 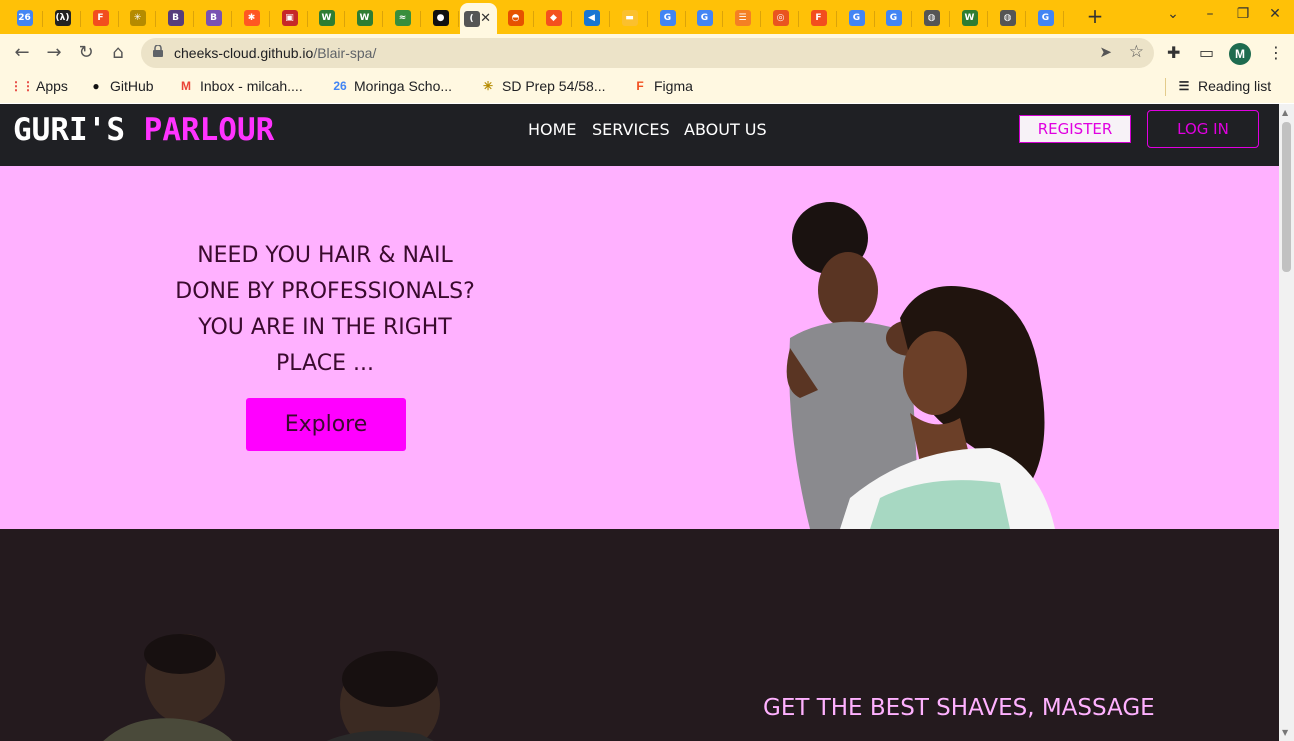 What do you see at coordinates (1243, 14) in the screenshot?
I see `restore-icon: ❐` at bounding box center [1243, 14].